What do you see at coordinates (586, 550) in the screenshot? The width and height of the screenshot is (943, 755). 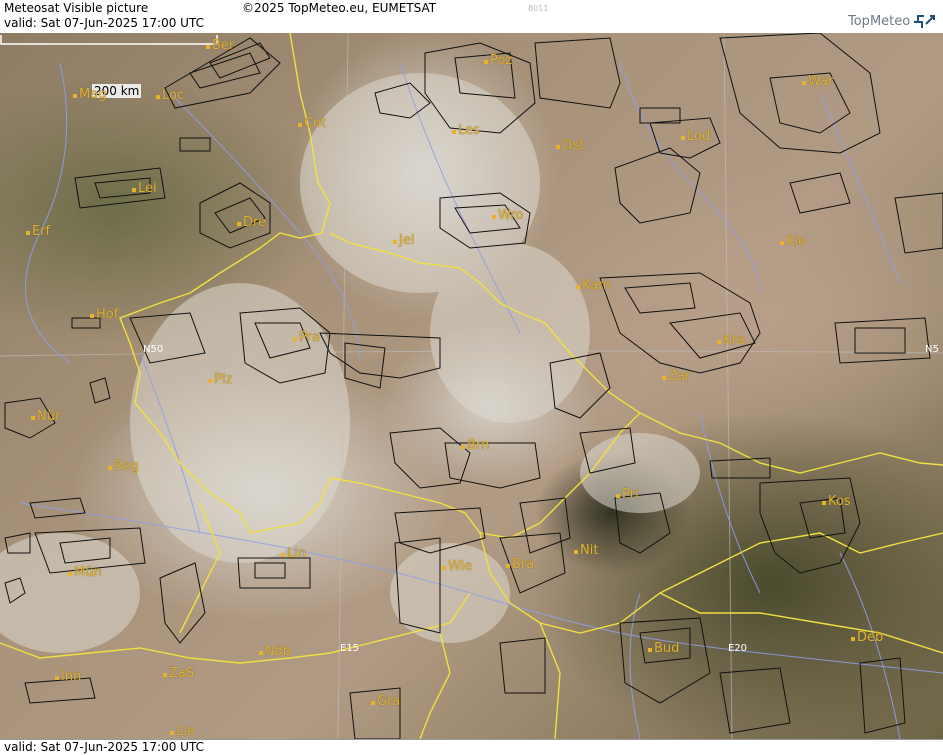 I see `city-nit: Nit` at bounding box center [586, 550].